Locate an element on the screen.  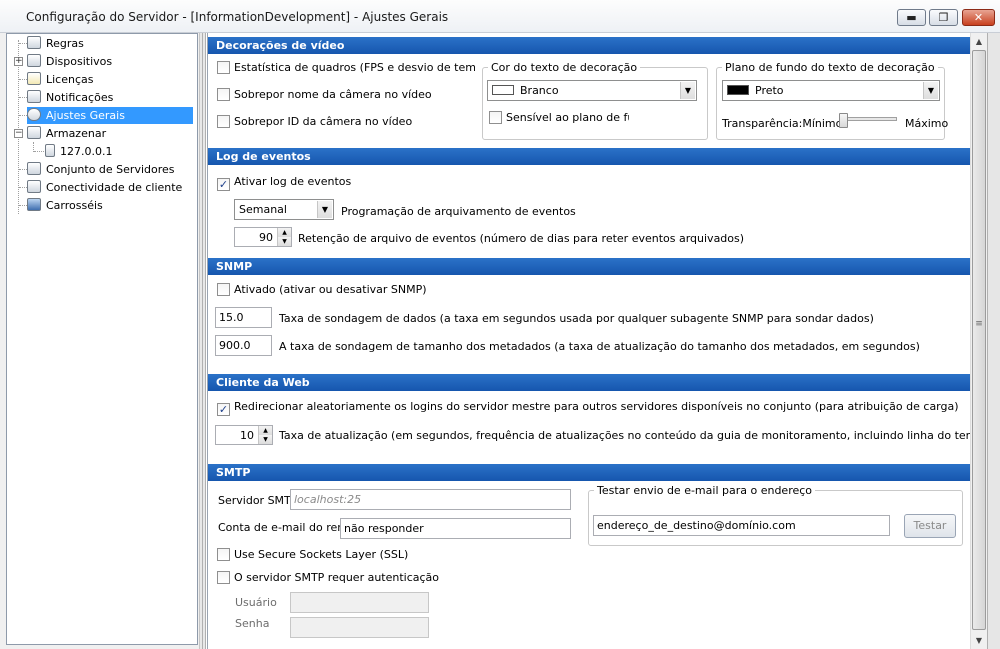
refresh-rate-stepper: 10 ▲ ▼ is located at coordinates (244, 435).